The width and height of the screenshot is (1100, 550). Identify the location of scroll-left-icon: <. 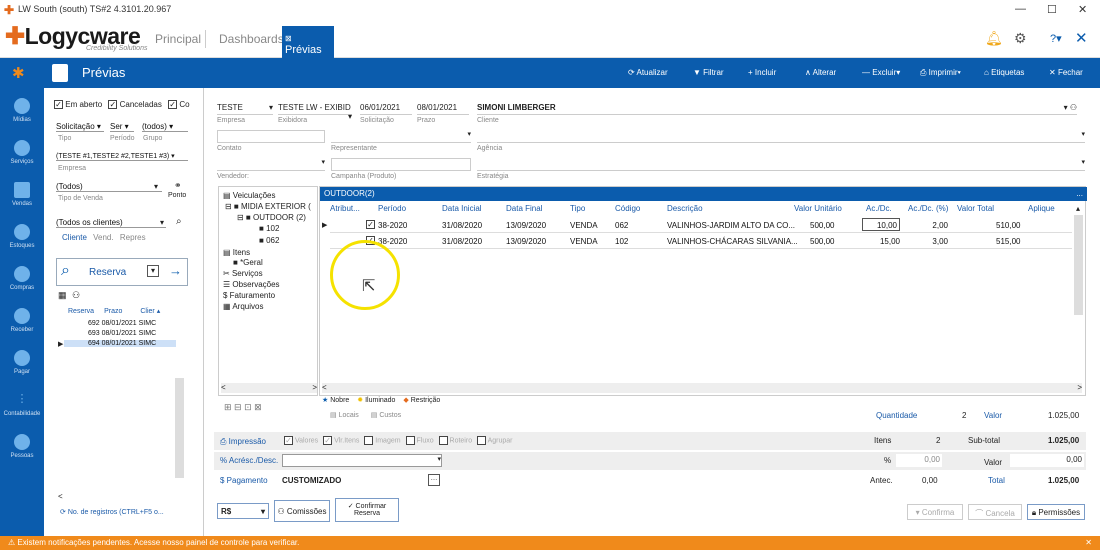
(60, 496).